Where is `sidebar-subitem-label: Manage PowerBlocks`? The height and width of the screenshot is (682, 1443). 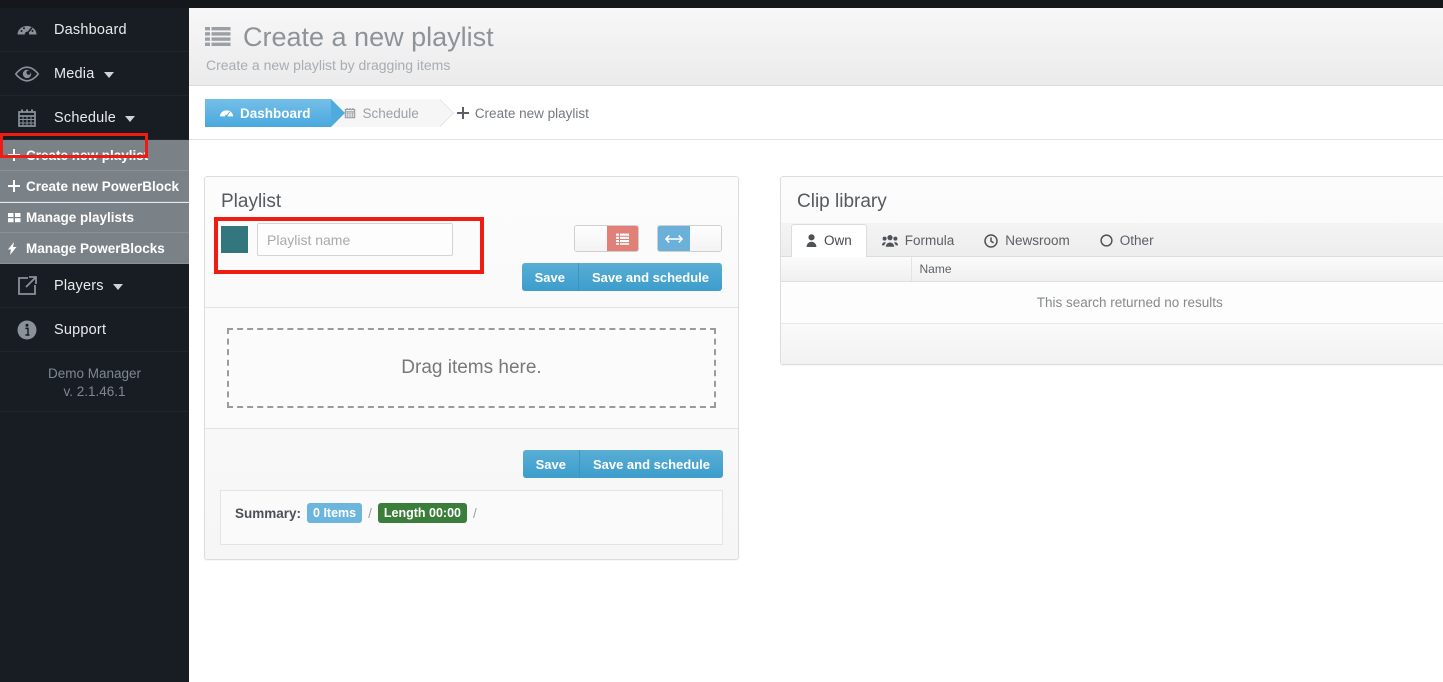 sidebar-subitem-label: Manage PowerBlocks is located at coordinates (95, 248).